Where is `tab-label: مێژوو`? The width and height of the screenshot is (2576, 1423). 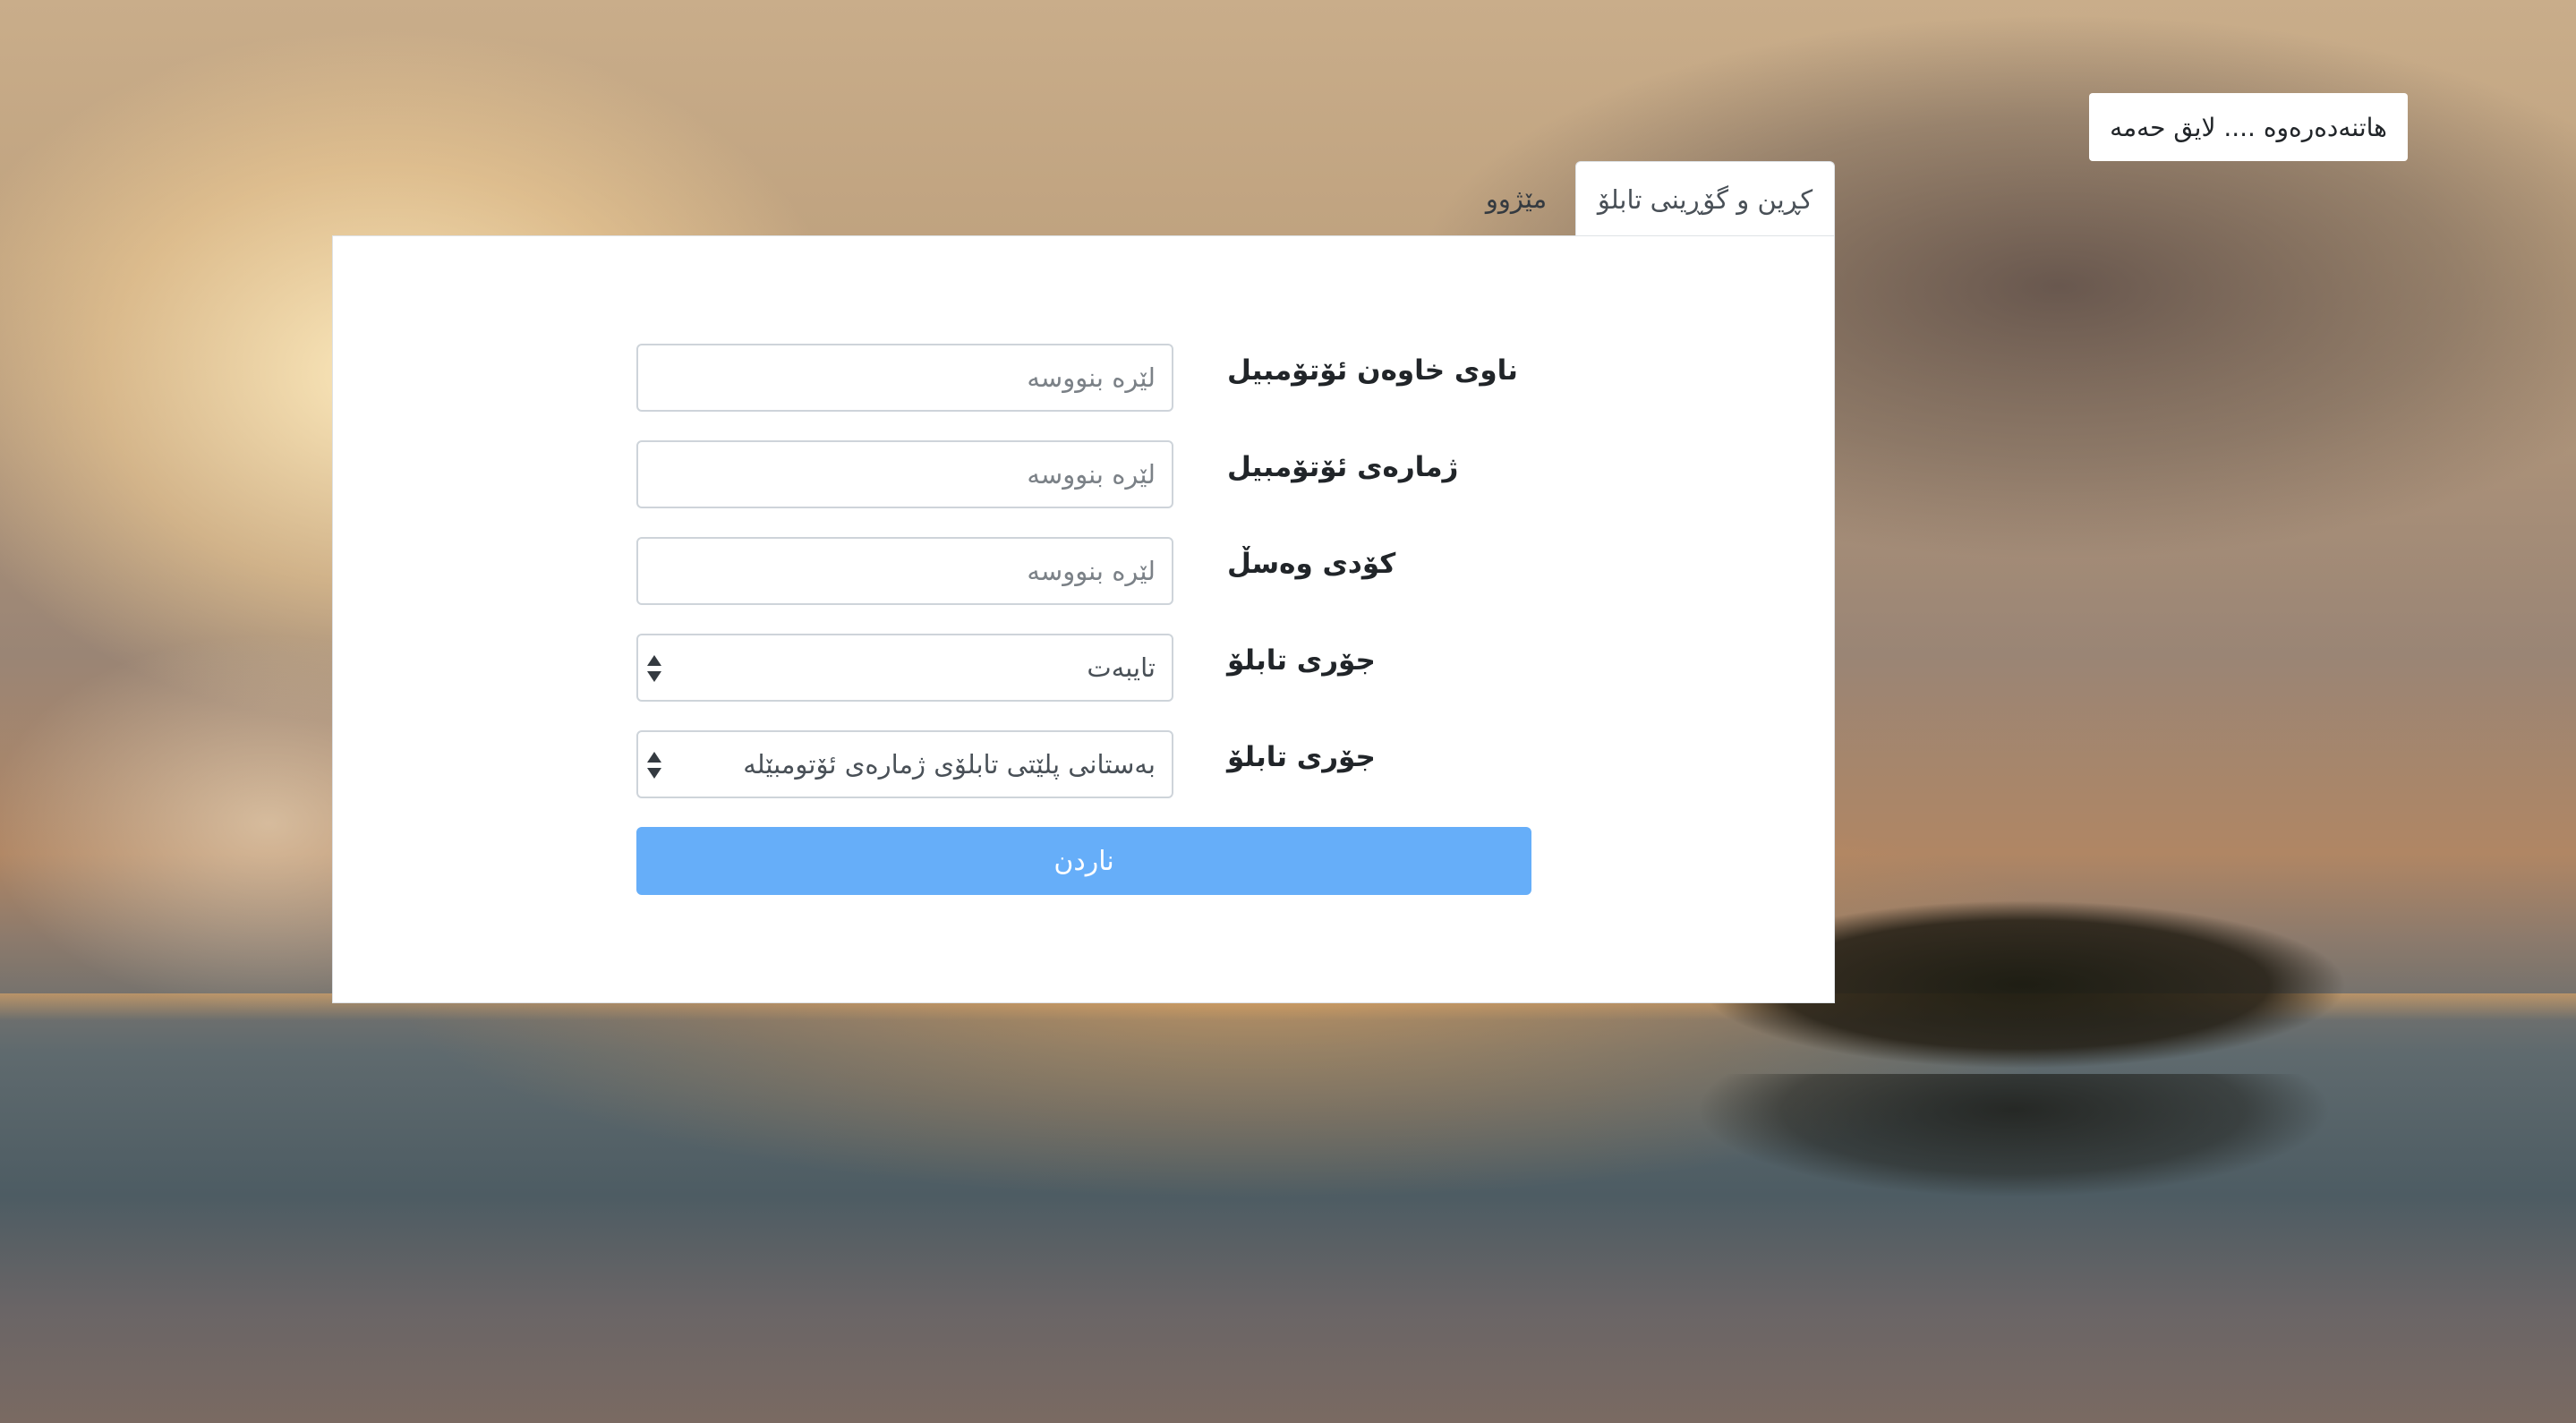
tab-label: مێژوو is located at coordinates (1516, 198).